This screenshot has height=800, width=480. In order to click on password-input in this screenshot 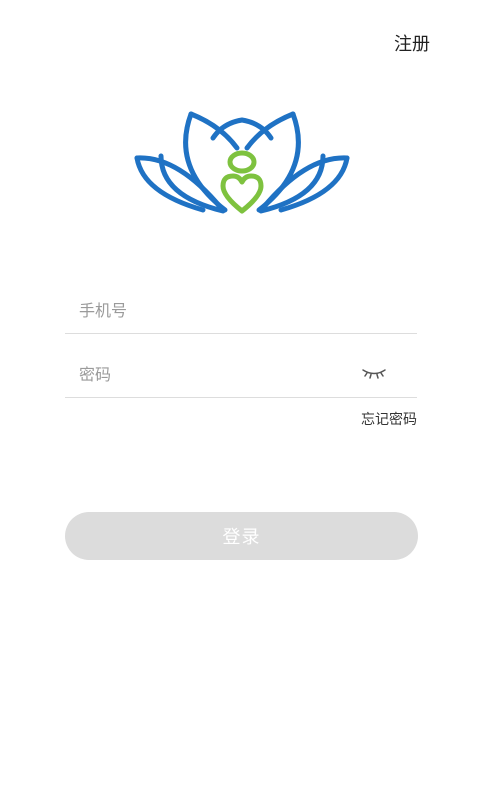, I will do `click(202, 374)`.